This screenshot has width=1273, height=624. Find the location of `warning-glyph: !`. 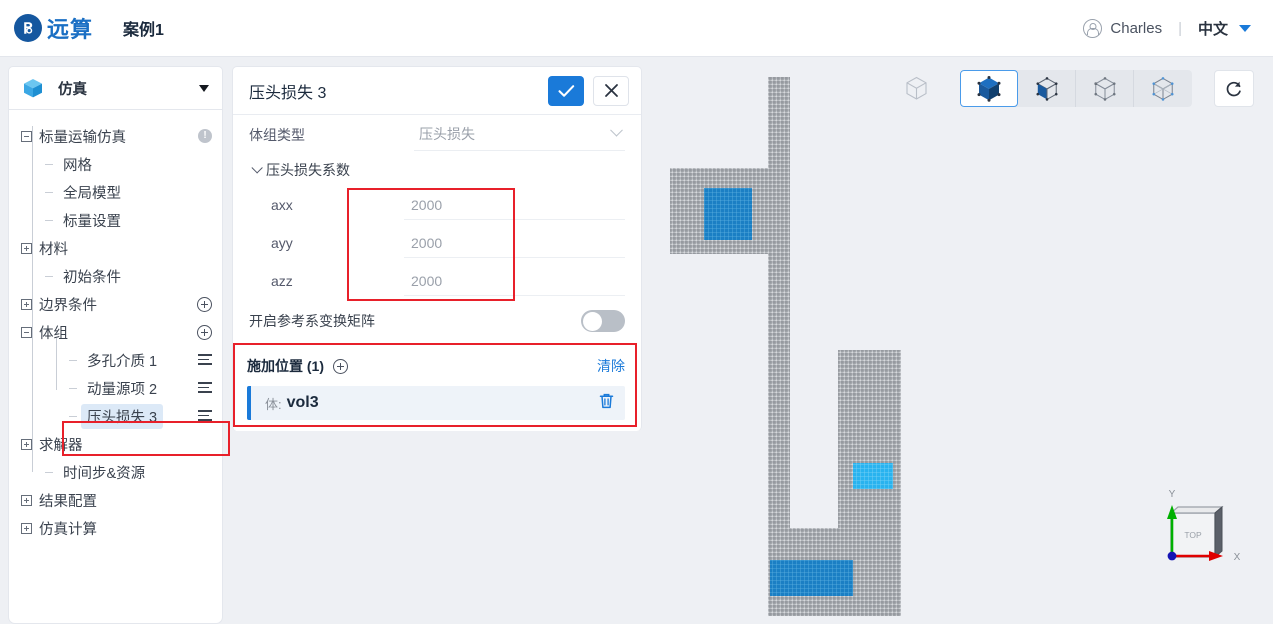

warning-glyph: ! is located at coordinates (205, 136).